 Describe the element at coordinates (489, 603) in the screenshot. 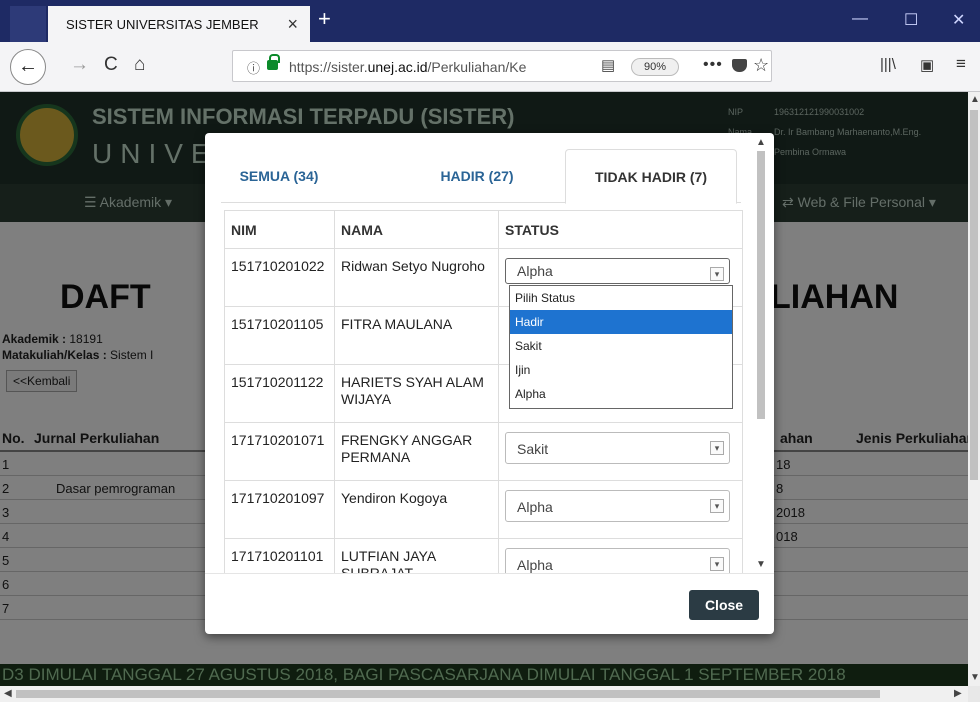

I see `modal-footer: Close` at that location.